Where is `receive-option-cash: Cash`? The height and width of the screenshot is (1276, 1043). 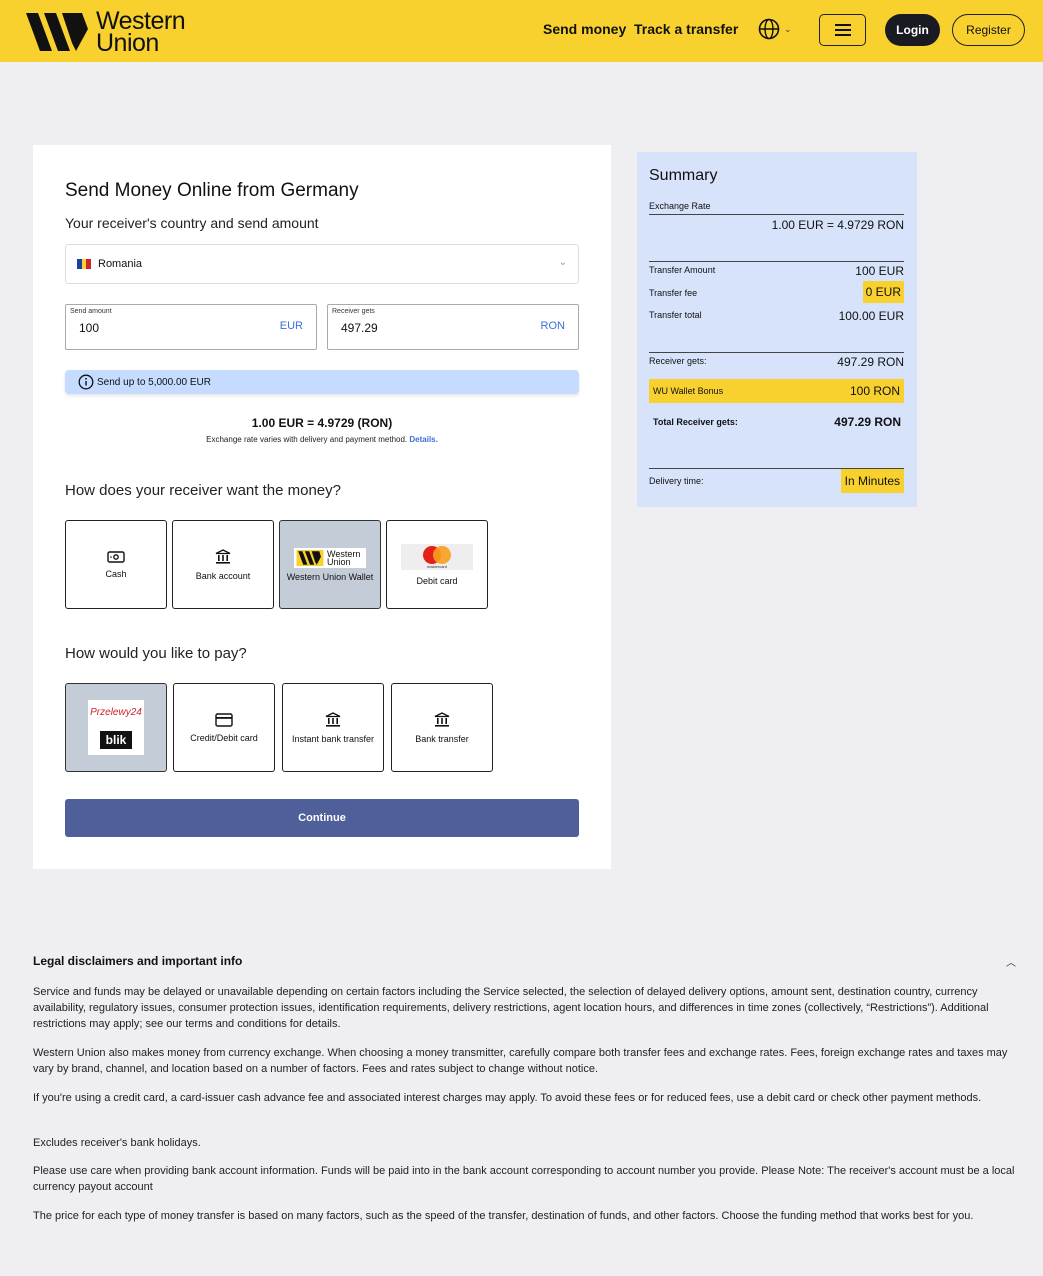 receive-option-cash: Cash is located at coordinates (116, 564).